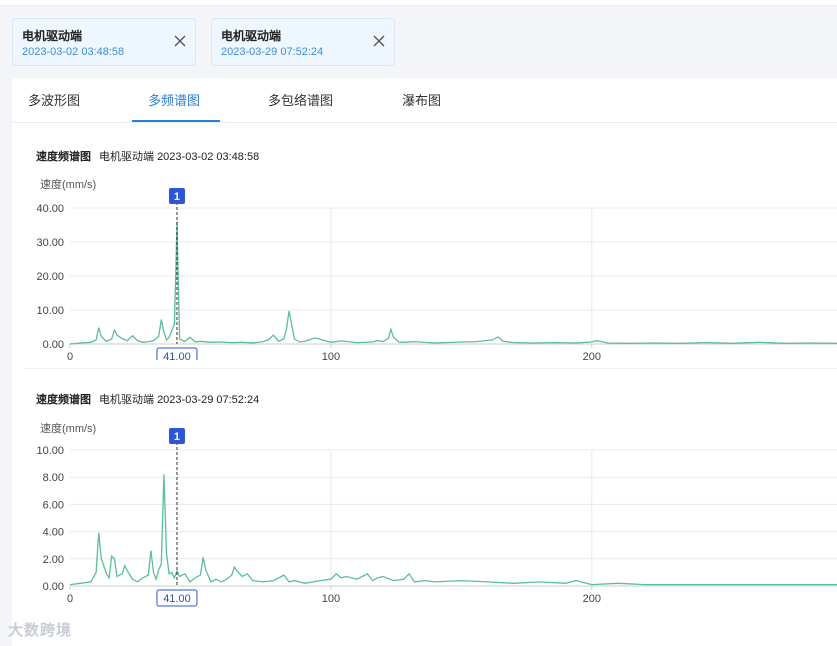 The height and width of the screenshot is (646, 837). I want to click on y-tick-label: 30.00, so click(50, 243).